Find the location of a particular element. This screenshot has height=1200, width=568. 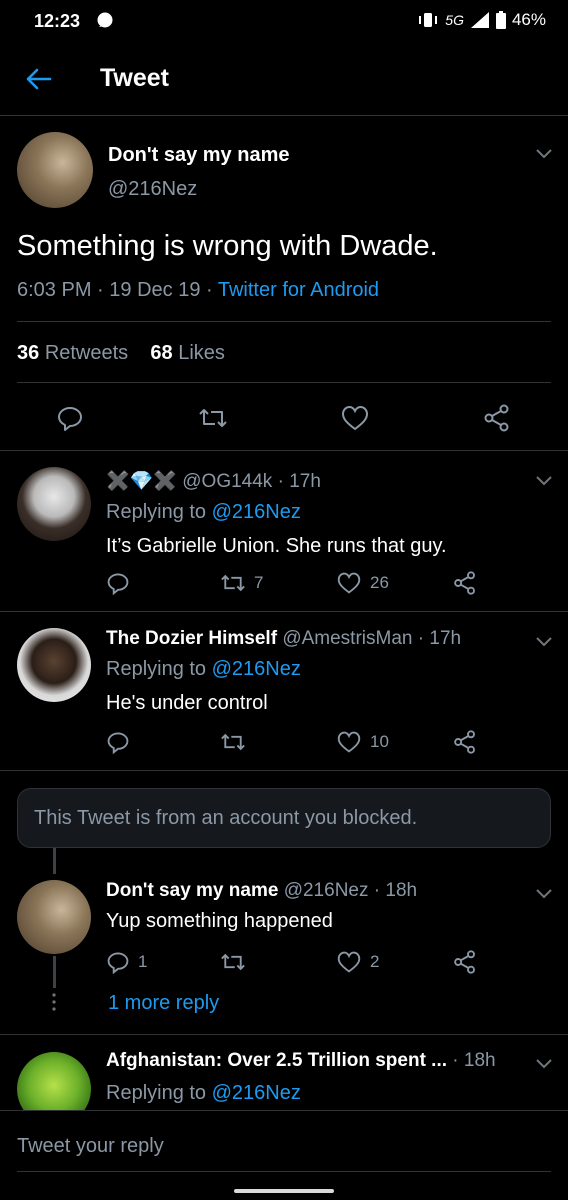

reply-header: Don't say my name @216Nez · 18h is located at coordinates (262, 890).